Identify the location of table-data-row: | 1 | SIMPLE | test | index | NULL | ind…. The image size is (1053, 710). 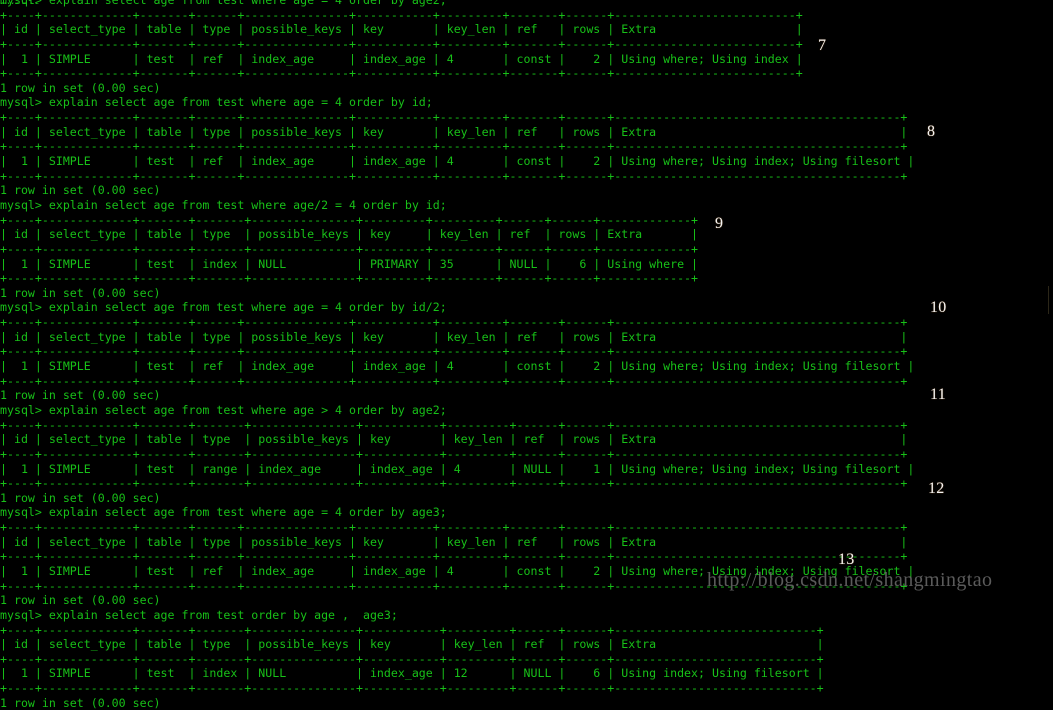
(412, 673).